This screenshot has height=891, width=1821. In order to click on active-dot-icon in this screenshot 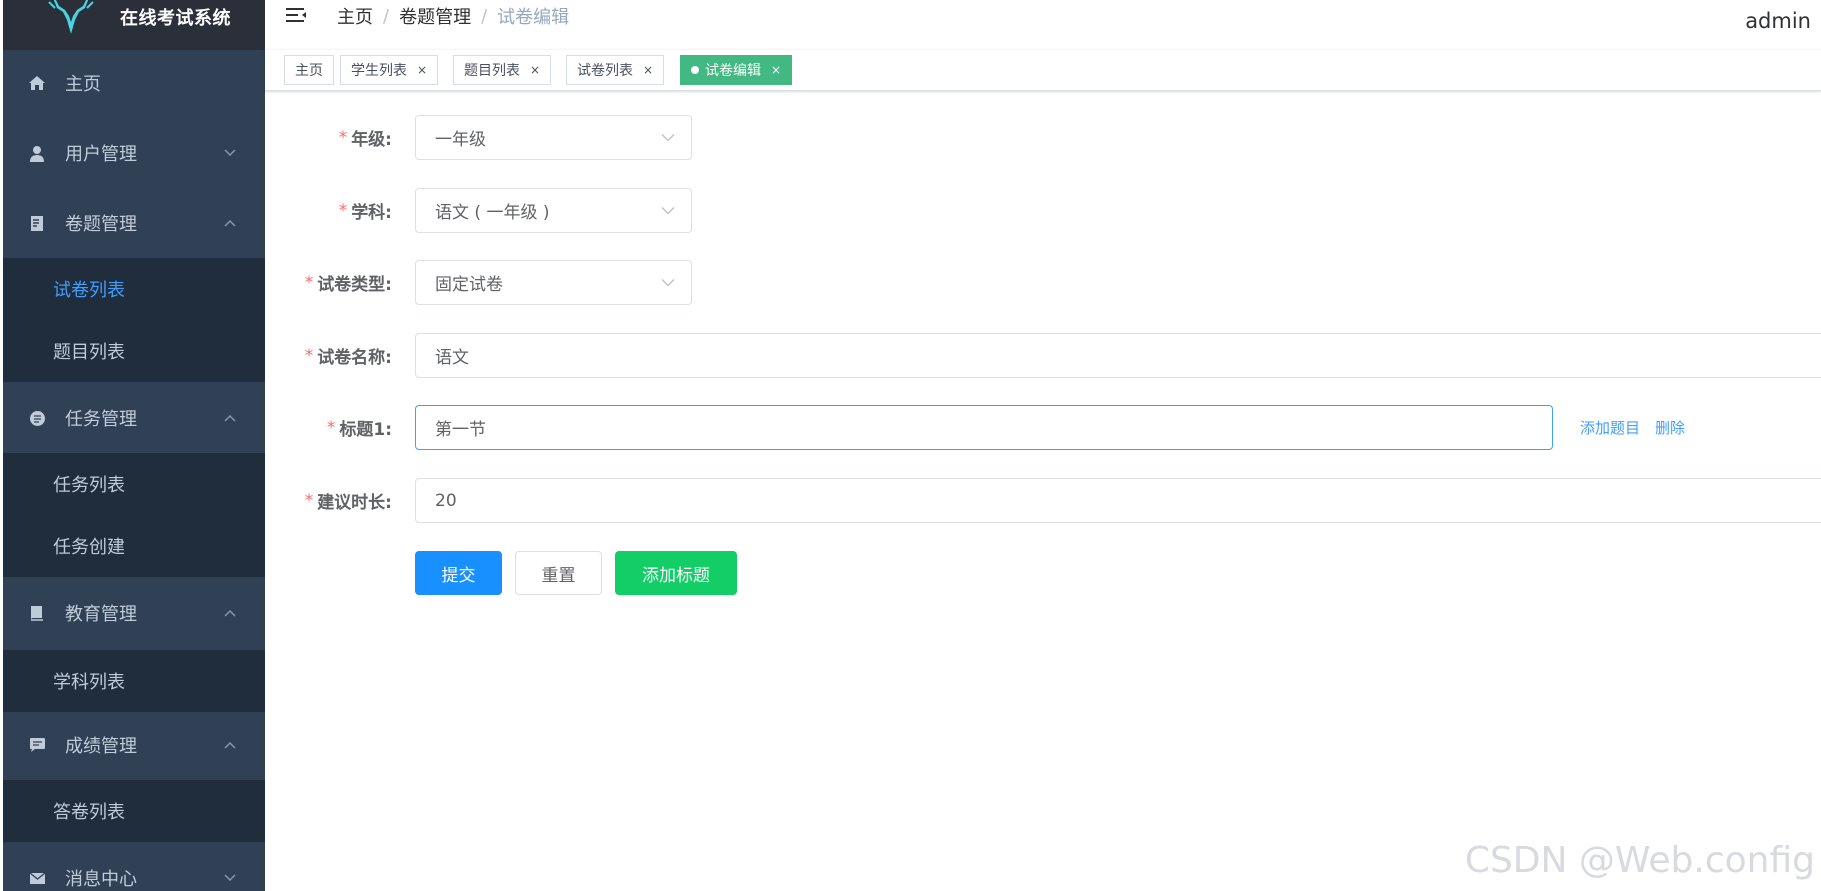, I will do `click(695, 70)`.